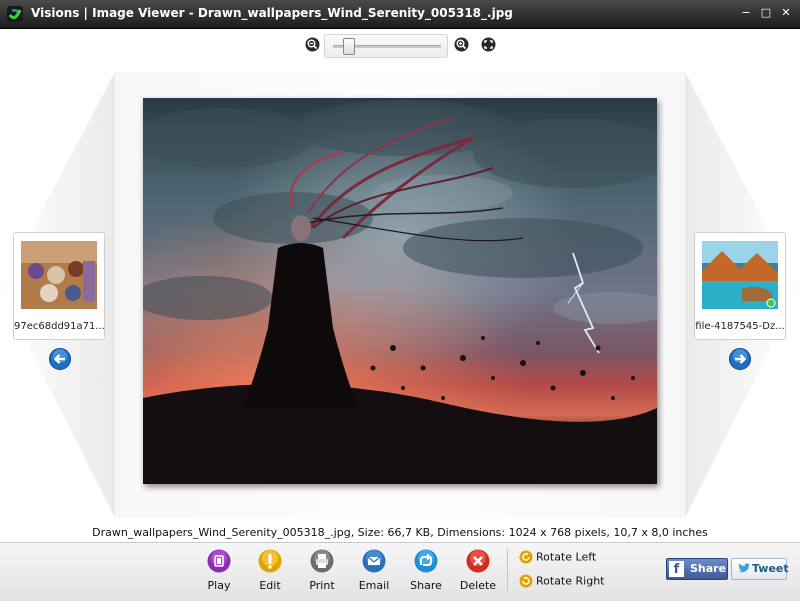 The image size is (800, 601). What do you see at coordinates (374, 561) in the screenshot?
I see `email-icon` at bounding box center [374, 561].